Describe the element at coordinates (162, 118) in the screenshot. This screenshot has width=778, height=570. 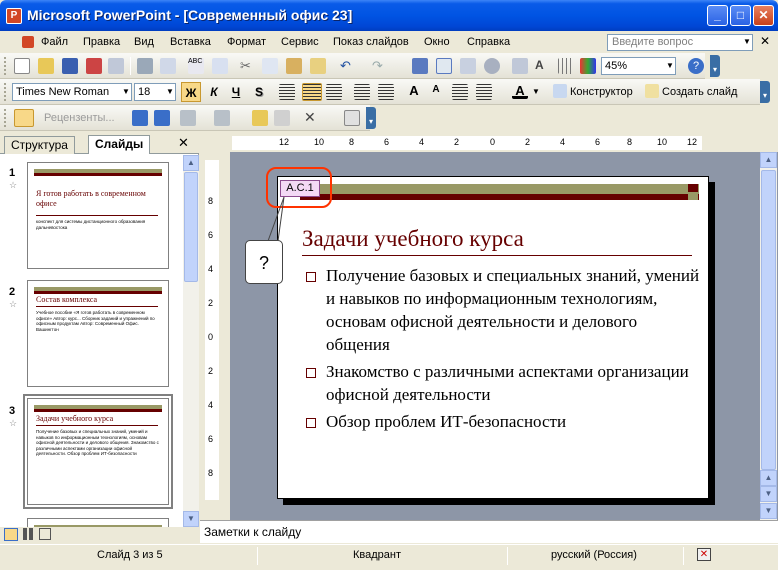
I see `next-item-icon` at that location.